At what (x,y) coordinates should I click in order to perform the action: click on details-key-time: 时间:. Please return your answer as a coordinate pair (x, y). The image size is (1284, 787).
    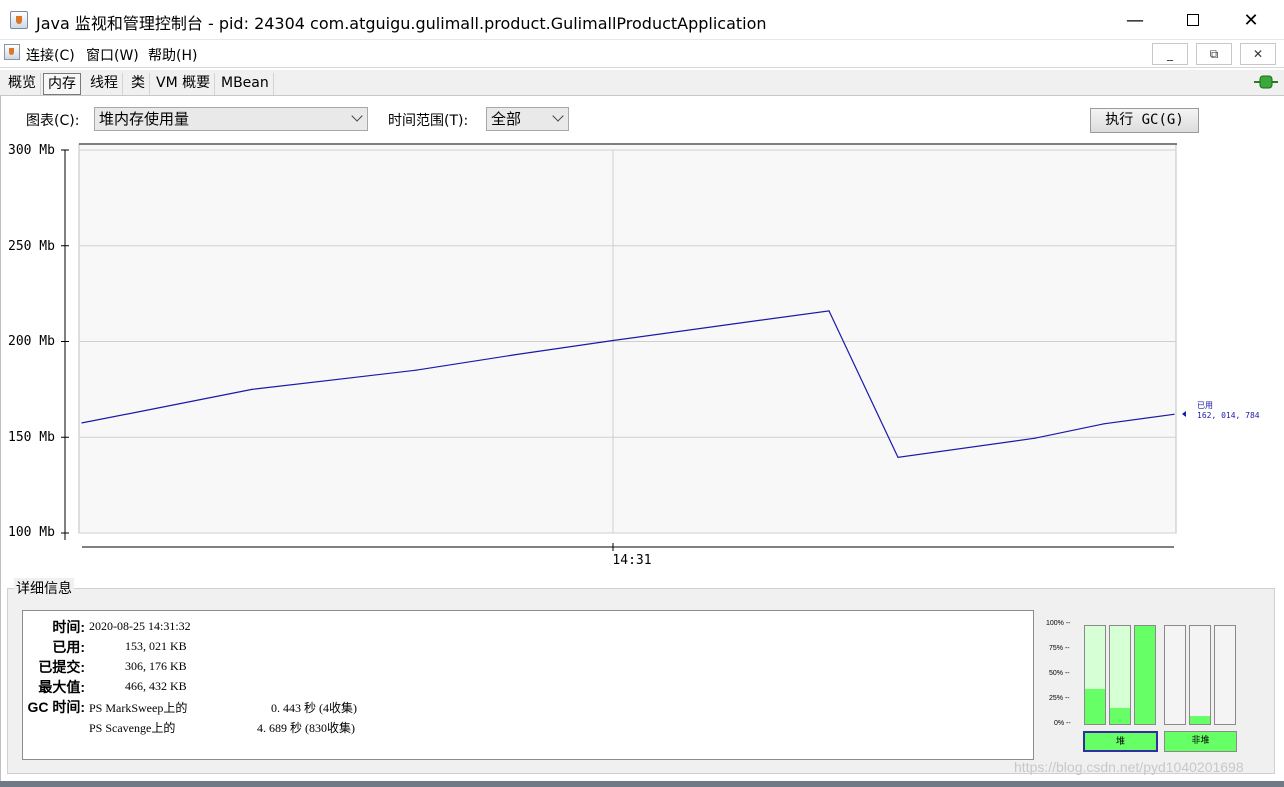
    Looking at the image, I should click on (68, 627).